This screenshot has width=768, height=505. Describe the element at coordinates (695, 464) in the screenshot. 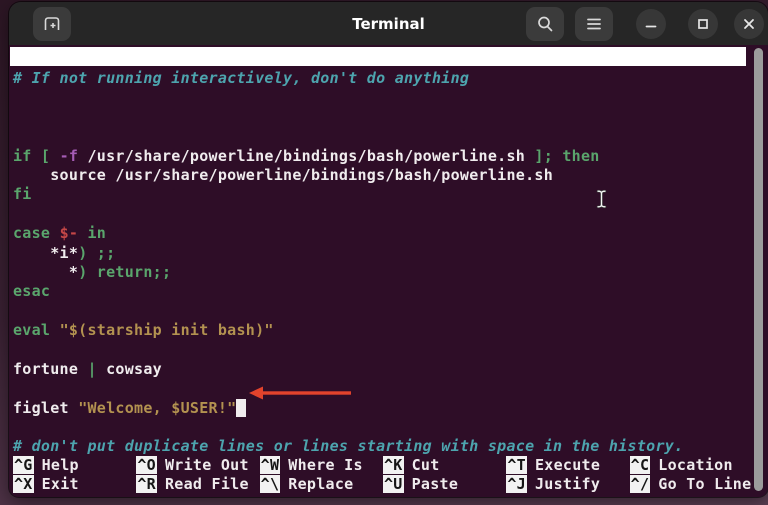

I see `shortcut-label: Location` at that location.